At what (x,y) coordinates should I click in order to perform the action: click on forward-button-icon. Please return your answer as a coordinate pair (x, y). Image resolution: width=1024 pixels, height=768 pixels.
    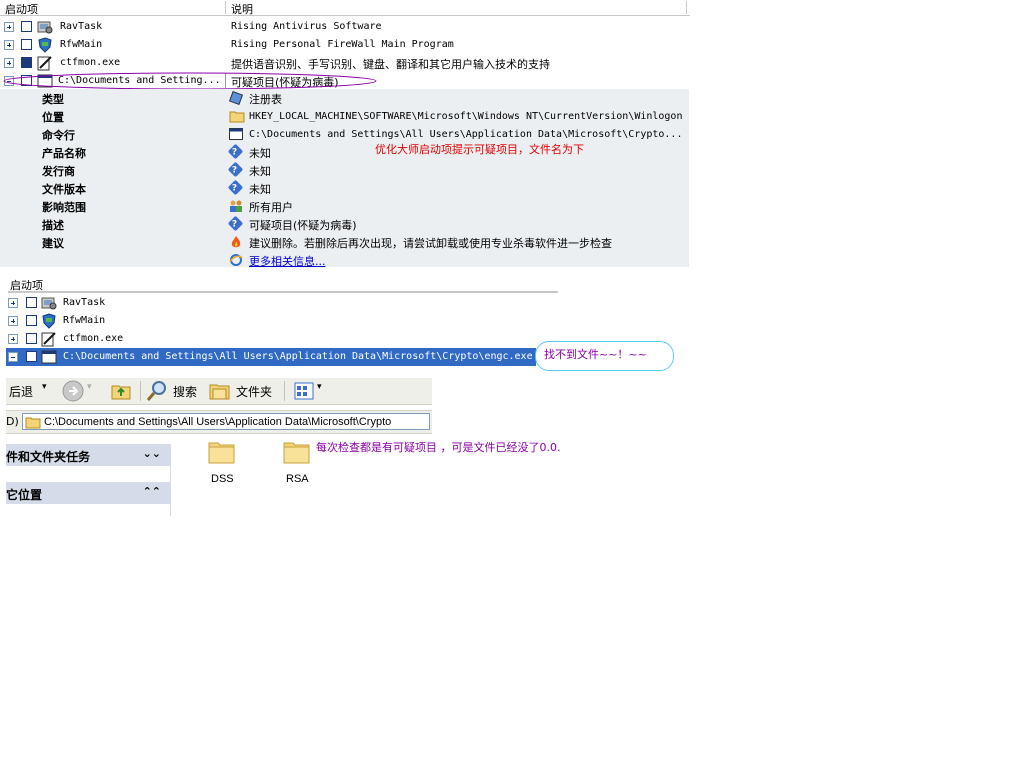
    Looking at the image, I should click on (73, 391).